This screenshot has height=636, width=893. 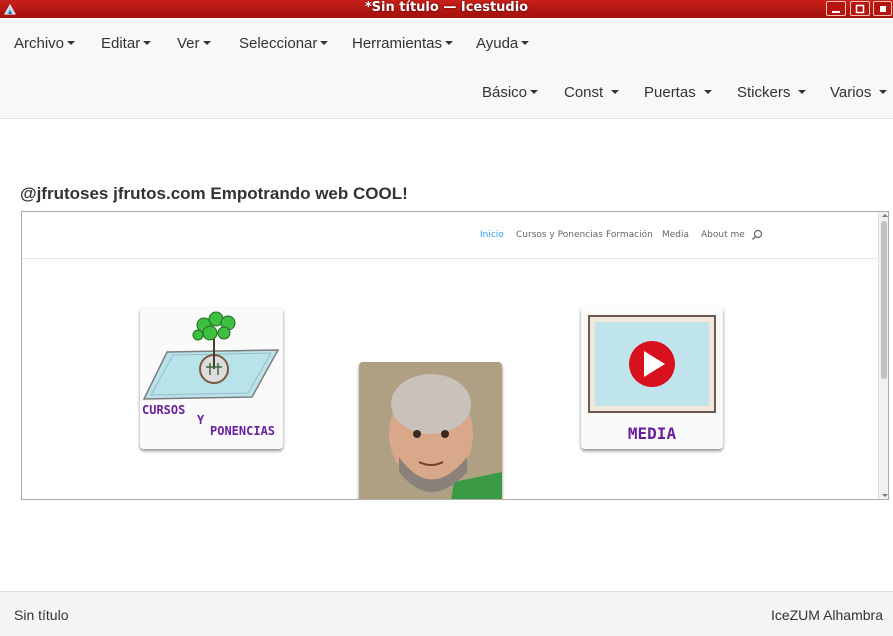 I want to click on menu-varios: Varios, so click(x=859, y=93).